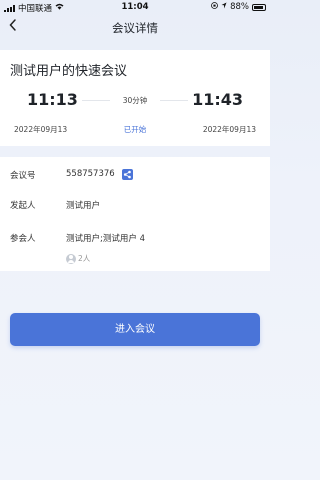  What do you see at coordinates (69, 71) in the screenshot?
I see `meeting-title: 测试用户的快速会议` at bounding box center [69, 71].